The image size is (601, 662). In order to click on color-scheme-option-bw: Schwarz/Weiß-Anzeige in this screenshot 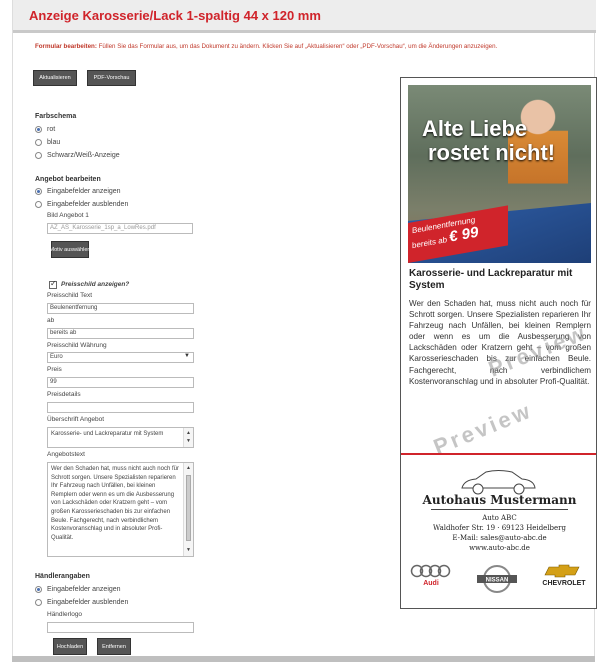, I will do `click(77, 155)`.